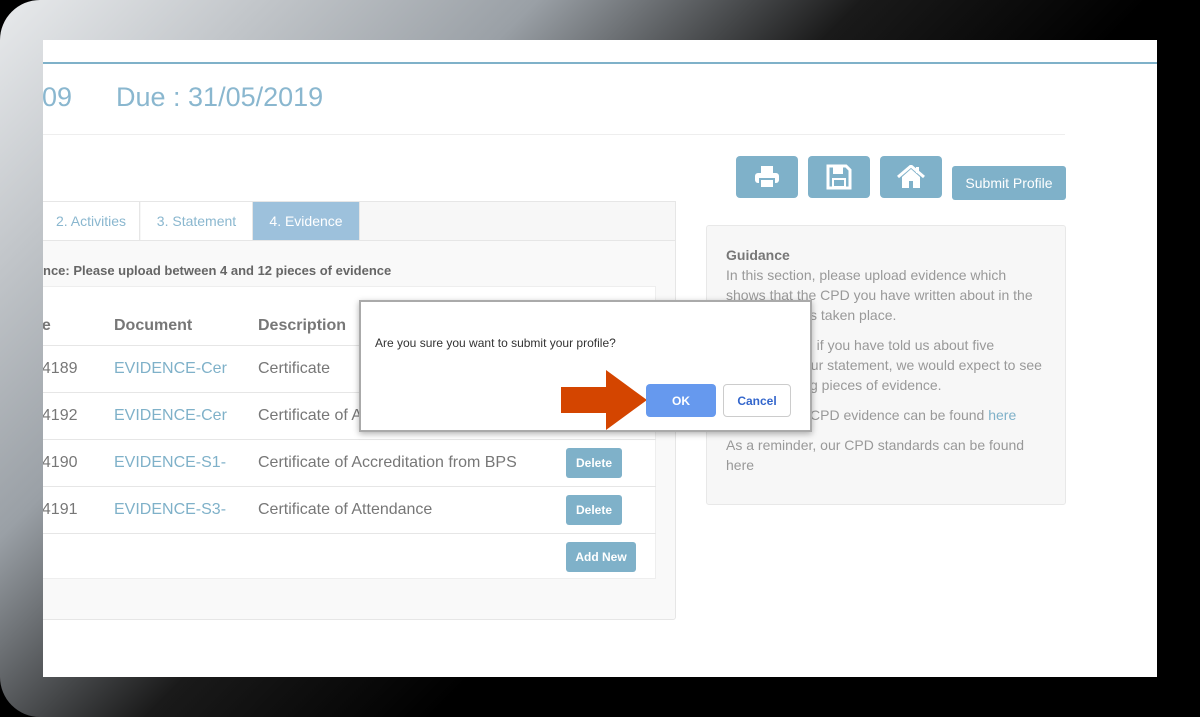  Describe the element at coordinates (740, 465) in the screenshot. I see `cpd-standards-link: here` at that location.